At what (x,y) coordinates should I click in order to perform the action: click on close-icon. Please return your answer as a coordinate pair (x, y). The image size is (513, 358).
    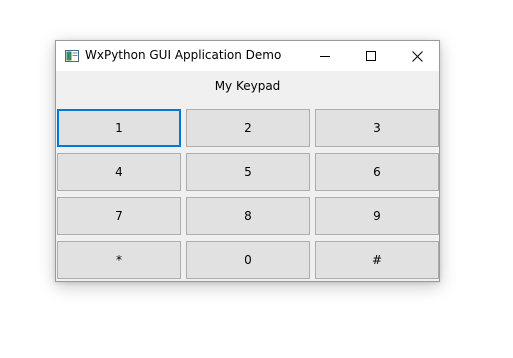
    Looking at the image, I should click on (417, 56).